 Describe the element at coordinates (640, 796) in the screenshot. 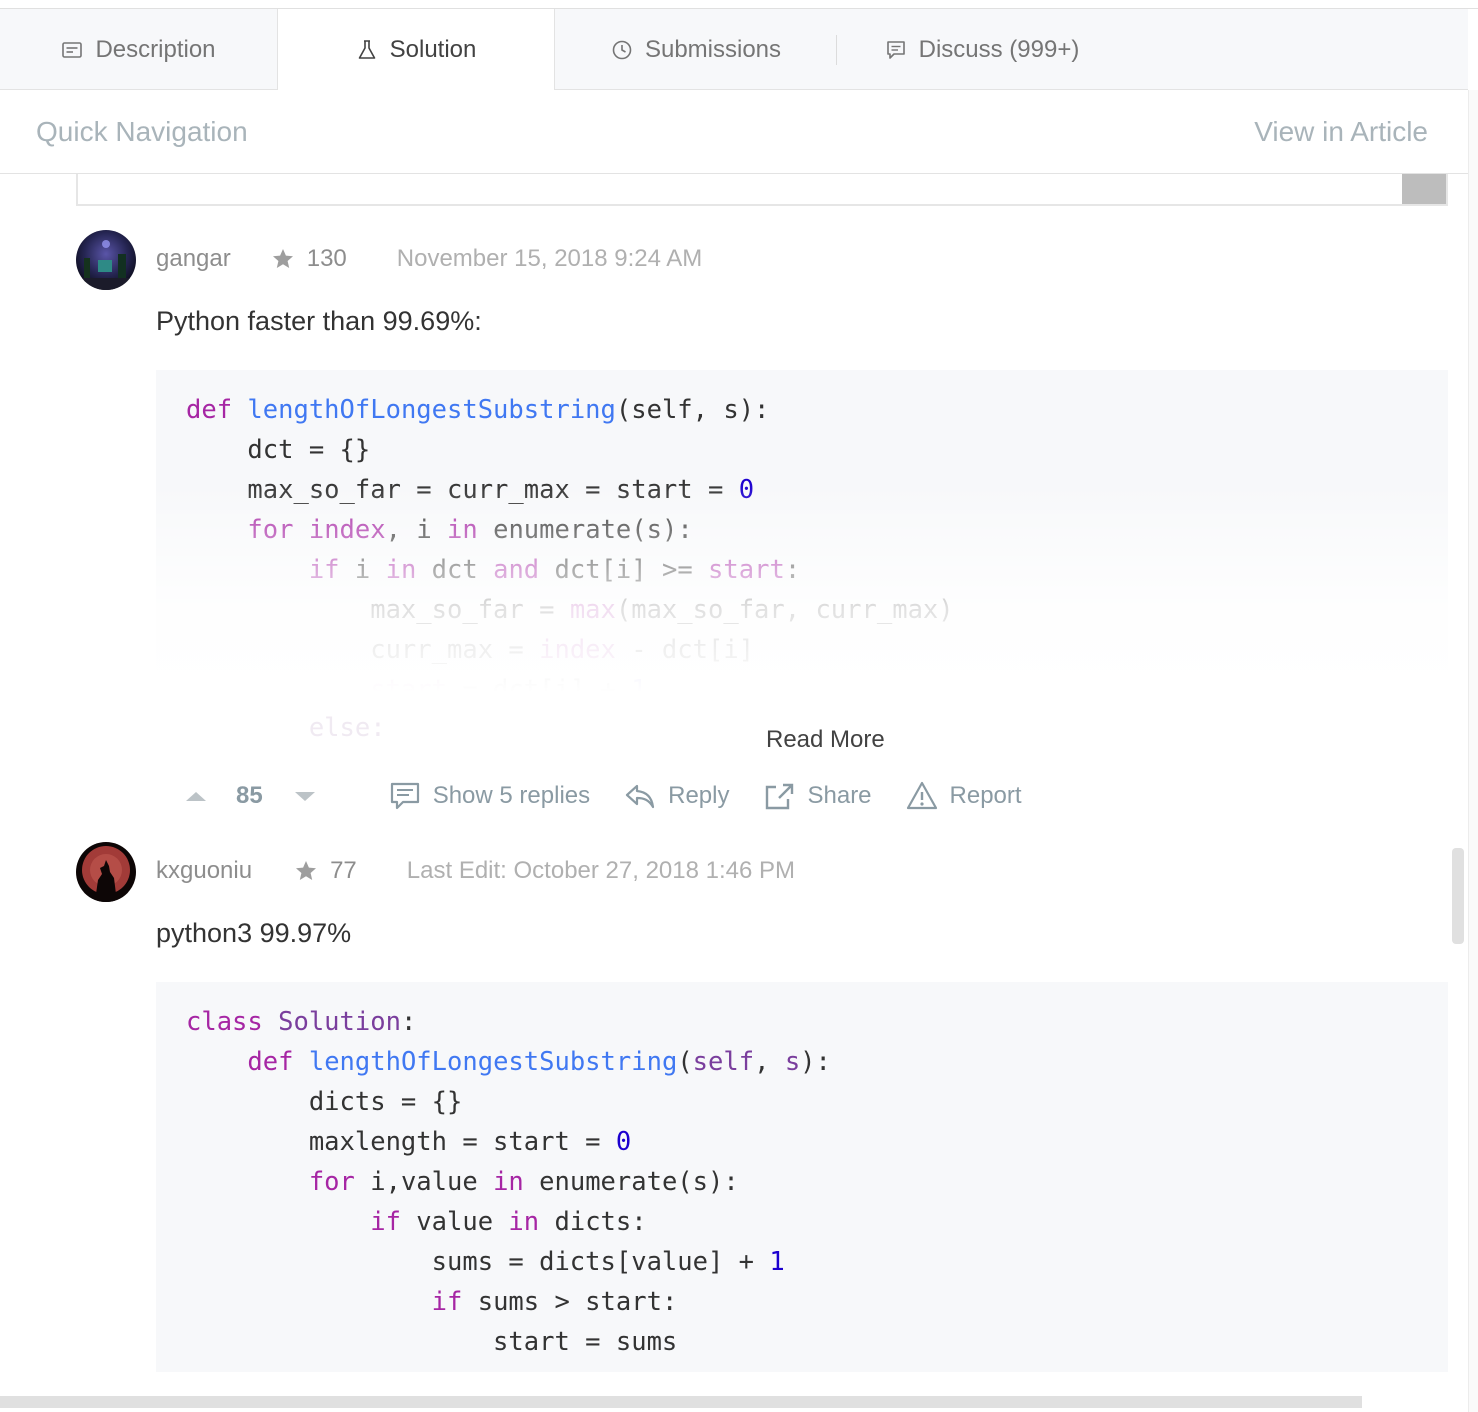

I see `reply-icon` at that location.